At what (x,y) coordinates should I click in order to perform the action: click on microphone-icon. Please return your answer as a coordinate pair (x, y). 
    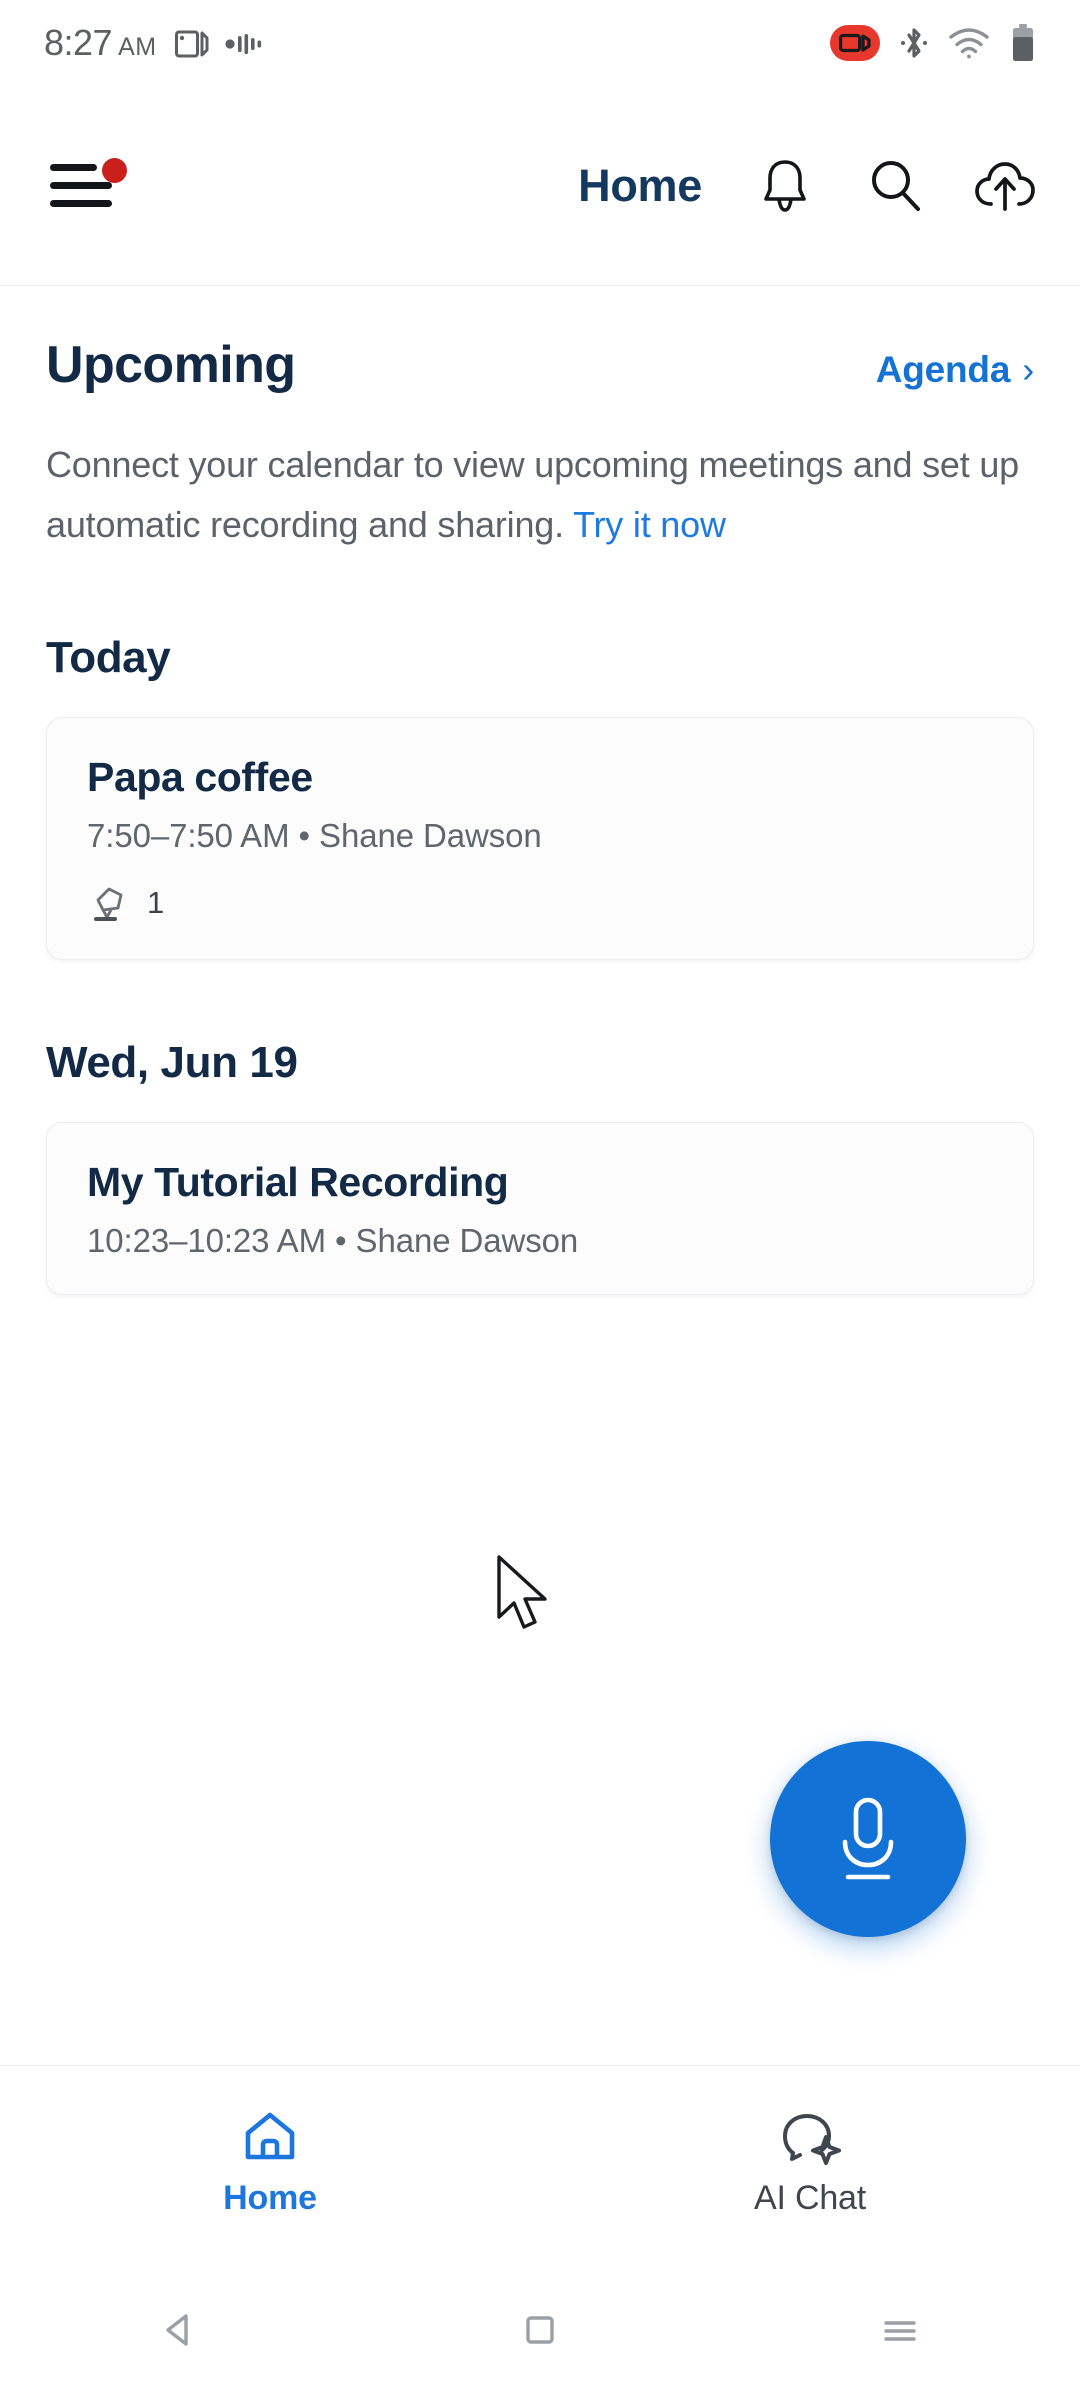
    Looking at the image, I should click on (868, 1838).